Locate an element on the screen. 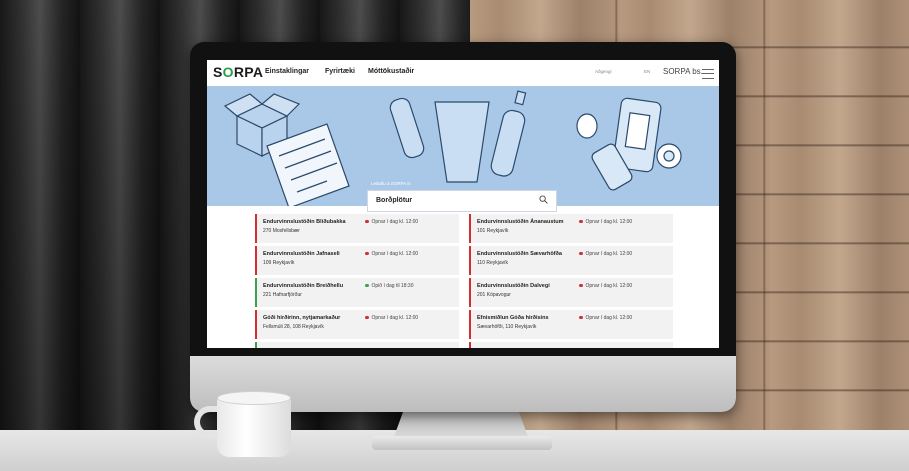 Image resolution: width=909 pixels, height=471 pixels. location-address: Fellsmúli 28, 108 Reykjavík is located at coordinates (293, 327).